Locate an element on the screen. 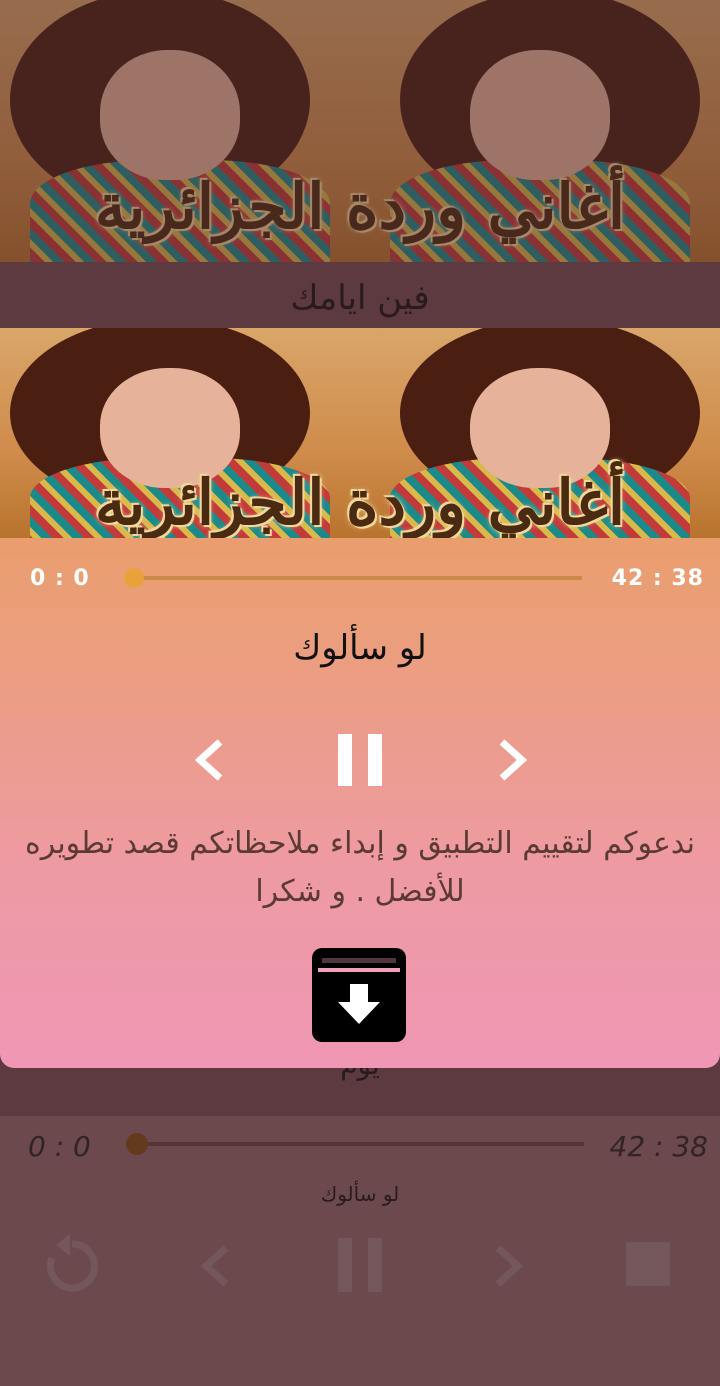  download-icon is located at coordinates (359, 995).